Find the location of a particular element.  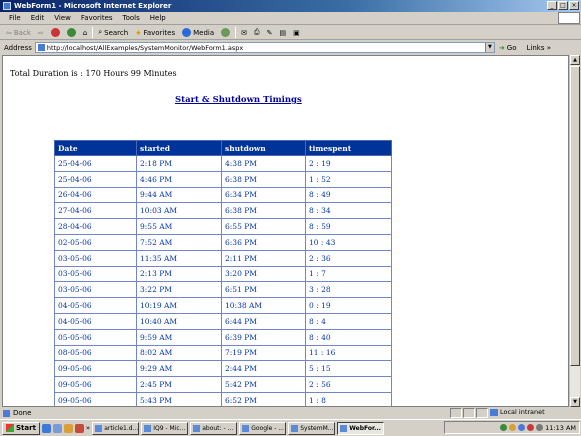

vertical-scrollbar: ▲ ▼ is located at coordinates (574, 231).